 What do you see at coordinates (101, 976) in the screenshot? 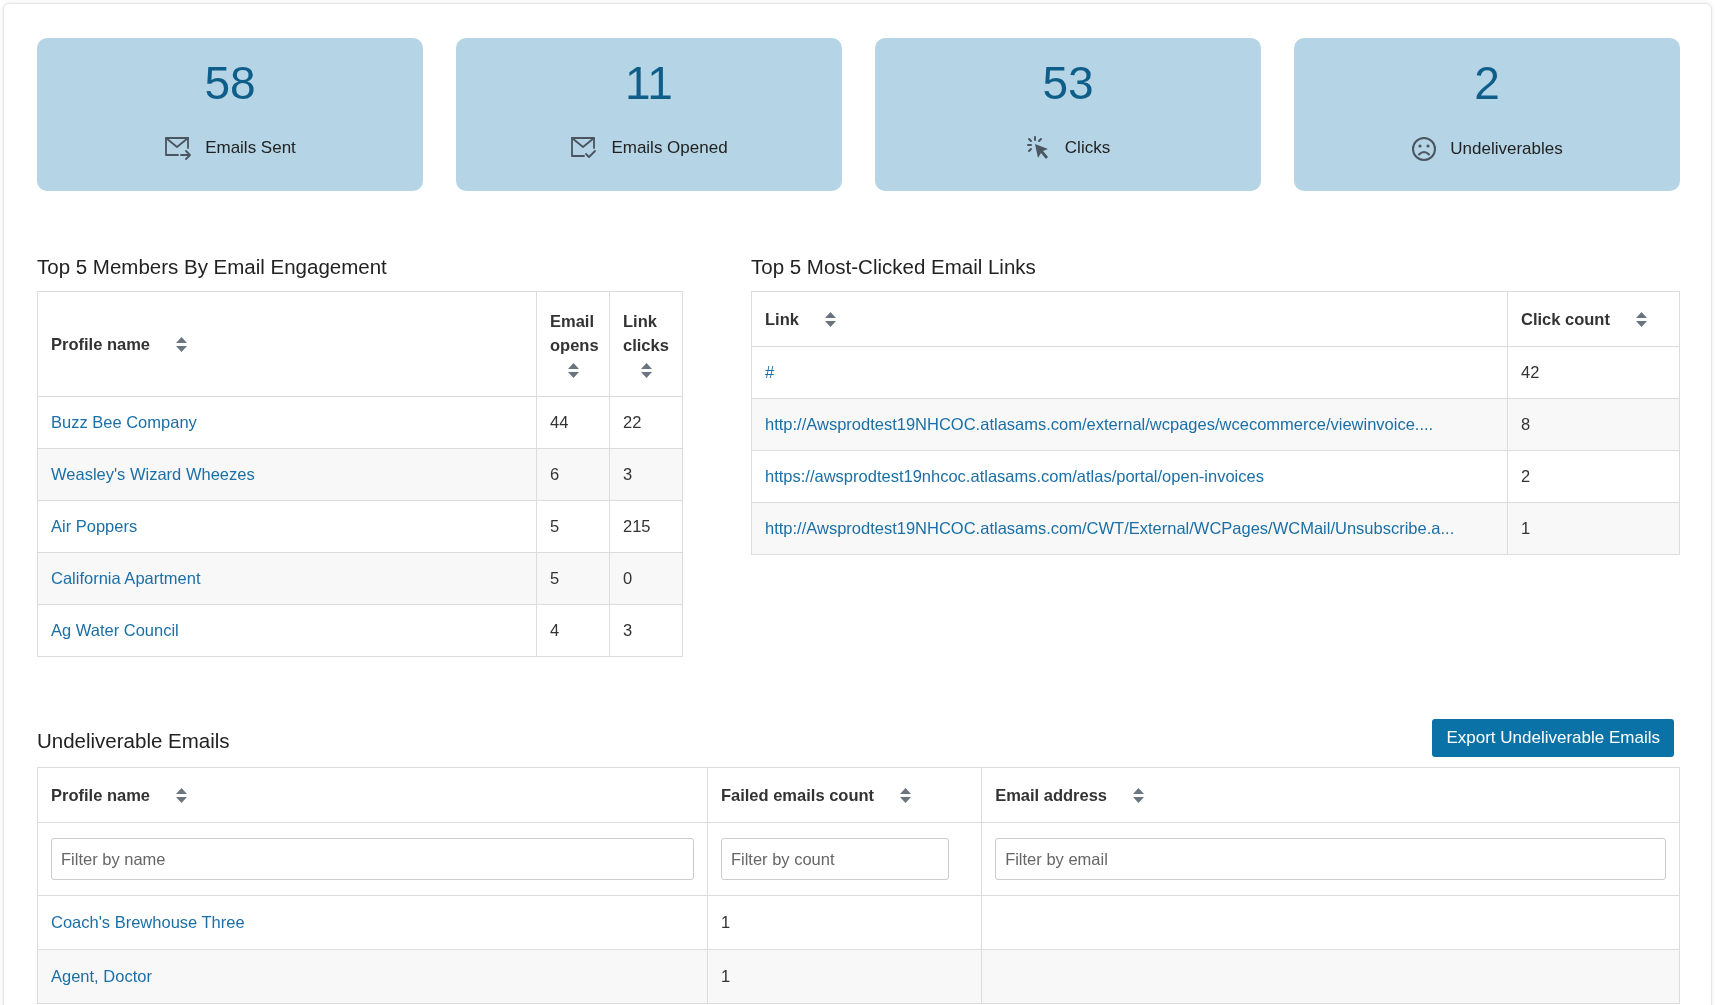
I see `profile-link: Agent, Doctor` at bounding box center [101, 976].